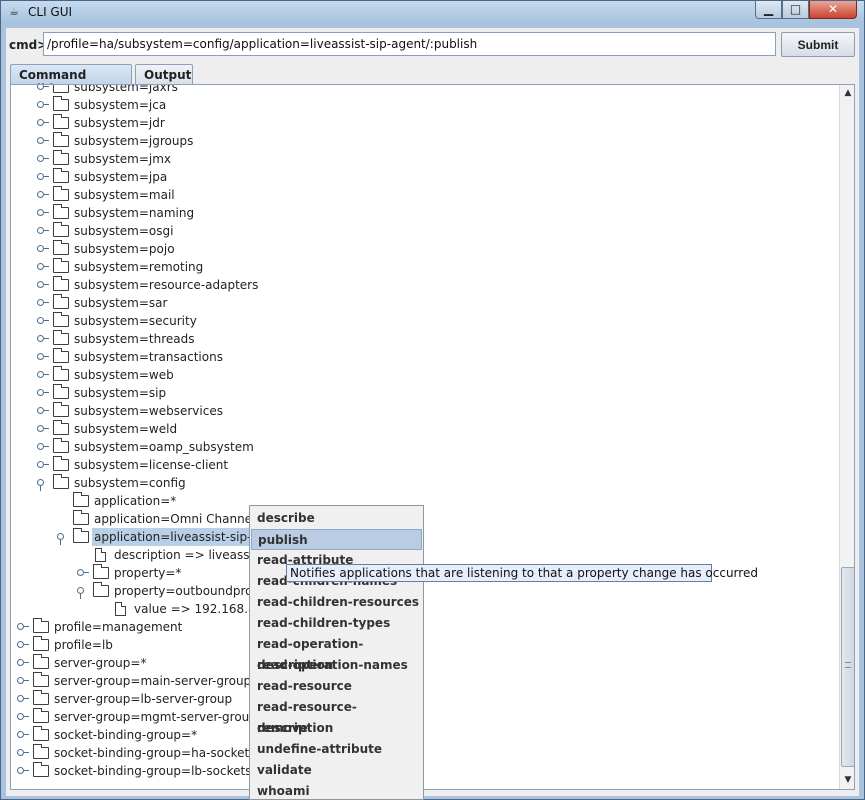 This screenshot has width=865, height=800. What do you see at coordinates (421, 303) in the screenshot?
I see `tree-node: subsystem=sar` at bounding box center [421, 303].